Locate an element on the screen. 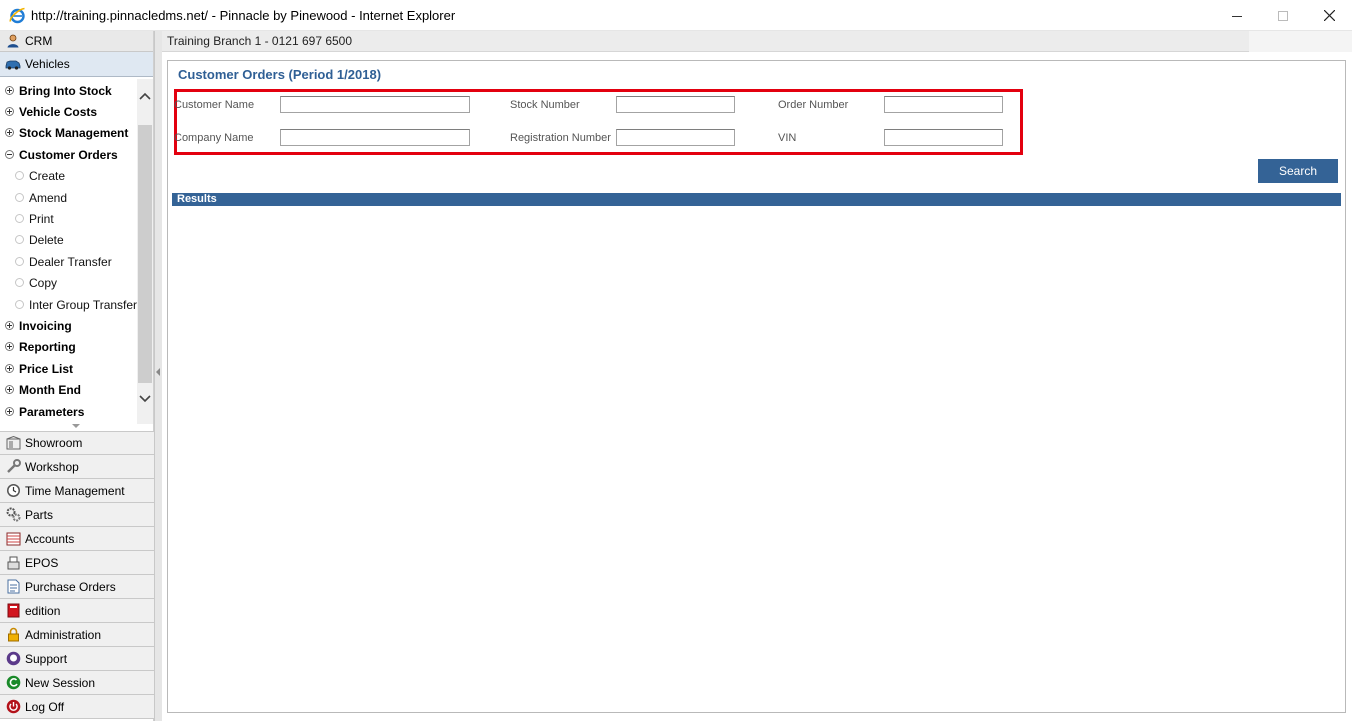 This screenshot has height=721, width=1352. minimize-icon is located at coordinates (1237, 16).